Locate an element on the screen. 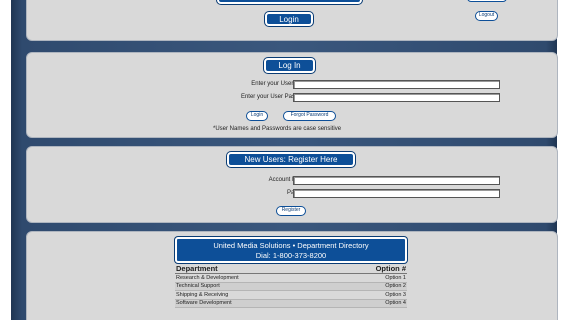 Image resolution: width=562 pixels, height=320 pixels. top-panel: SOLUTIONS Login Logout is located at coordinates (292, 20).